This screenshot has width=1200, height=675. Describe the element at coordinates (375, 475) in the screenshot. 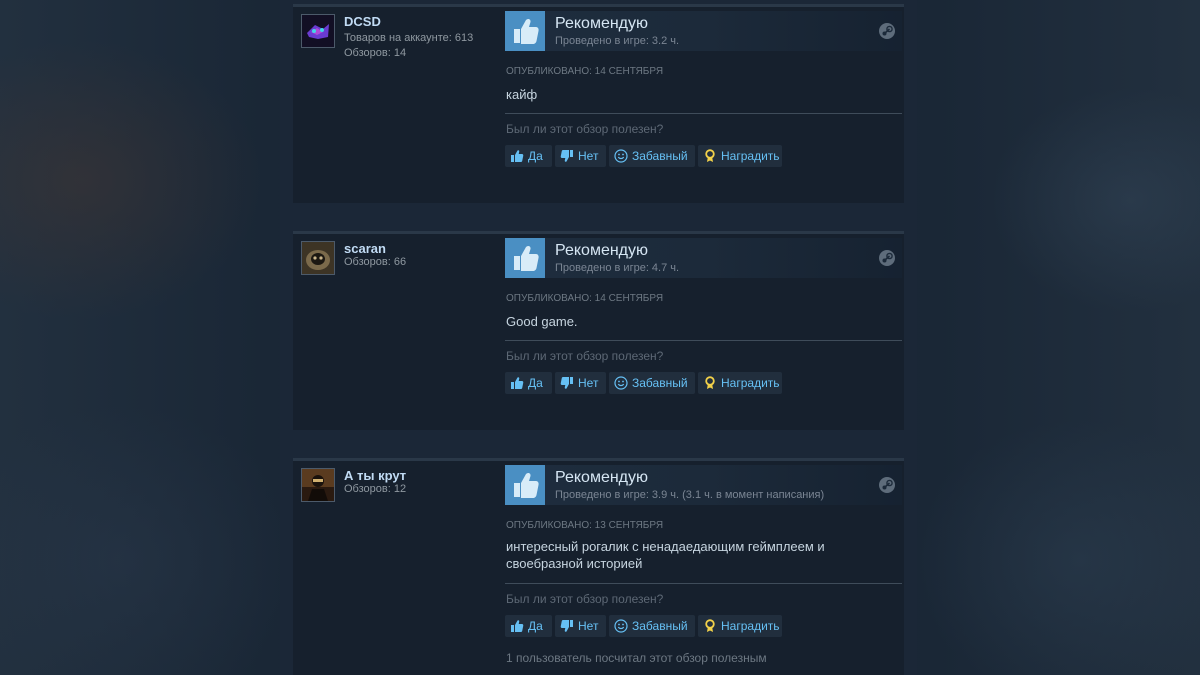

I see `username: А ты крут` at that location.